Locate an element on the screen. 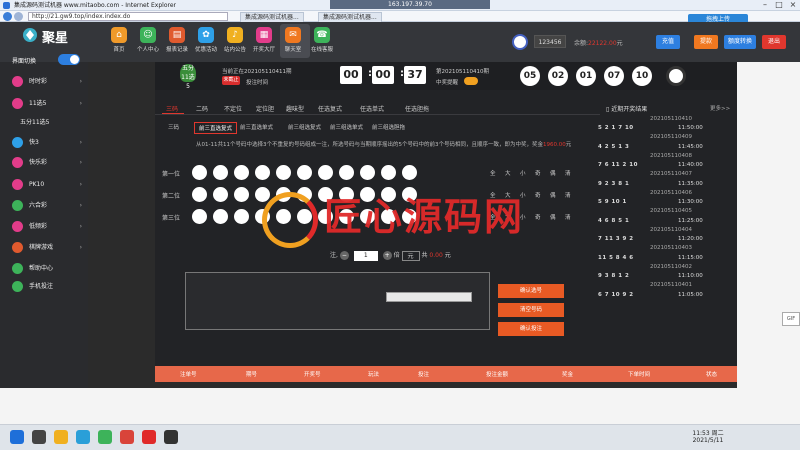  tab-4: 趣味型 is located at coordinates (295, 108).